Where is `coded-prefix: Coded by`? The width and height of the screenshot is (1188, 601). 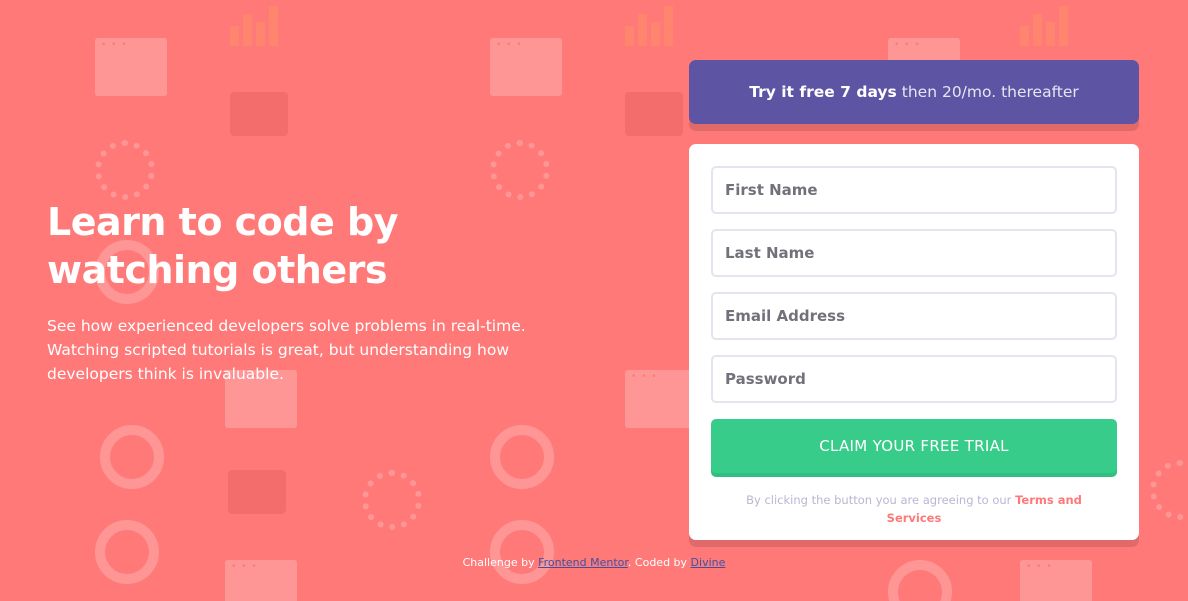 coded-prefix: Coded by is located at coordinates (661, 562).